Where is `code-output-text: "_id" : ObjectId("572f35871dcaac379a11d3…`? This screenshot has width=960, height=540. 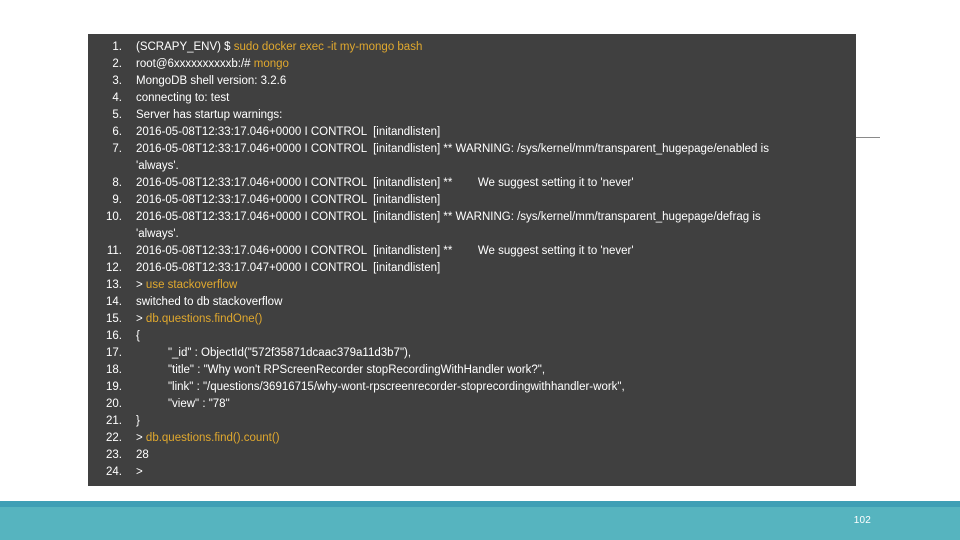
code-output-text: "_id" : ObjectId("572f35871dcaac379a11d3… is located at coordinates (274, 353).